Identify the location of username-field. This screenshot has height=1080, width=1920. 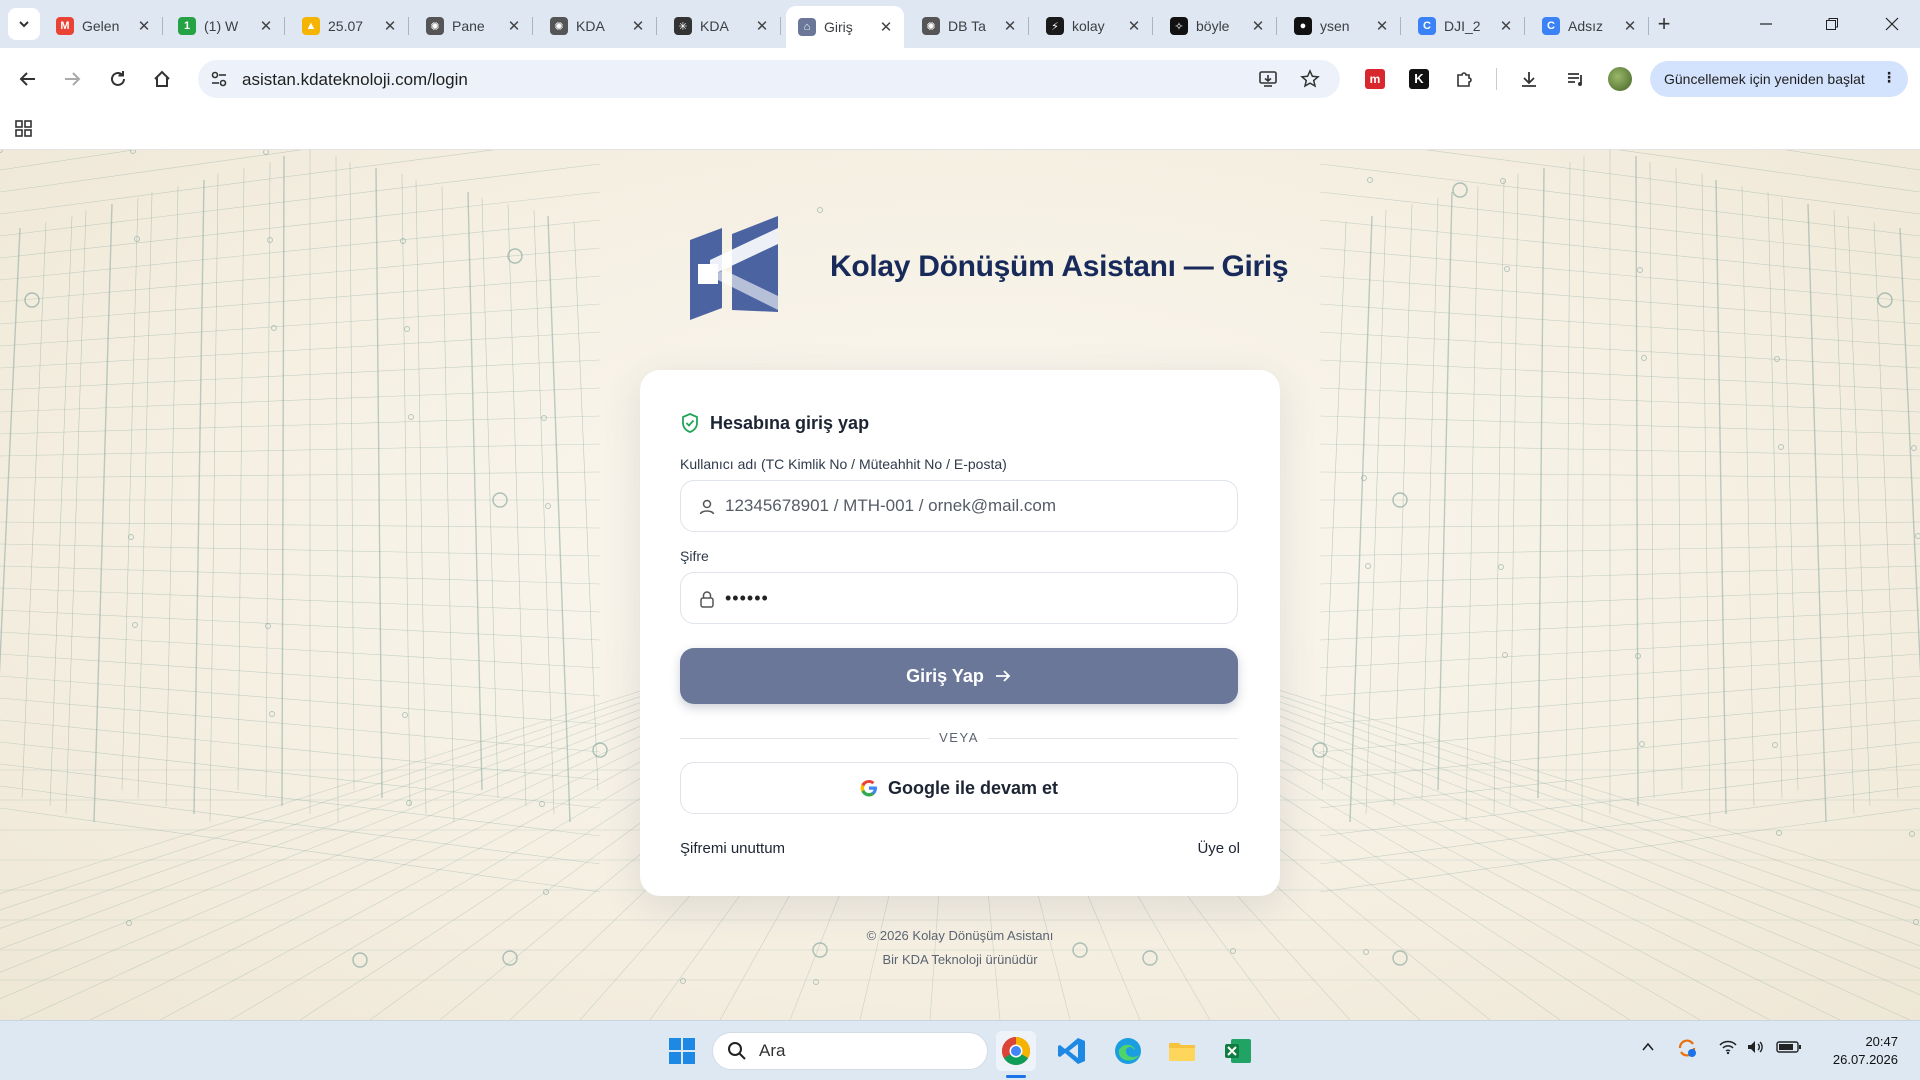
(959, 506).